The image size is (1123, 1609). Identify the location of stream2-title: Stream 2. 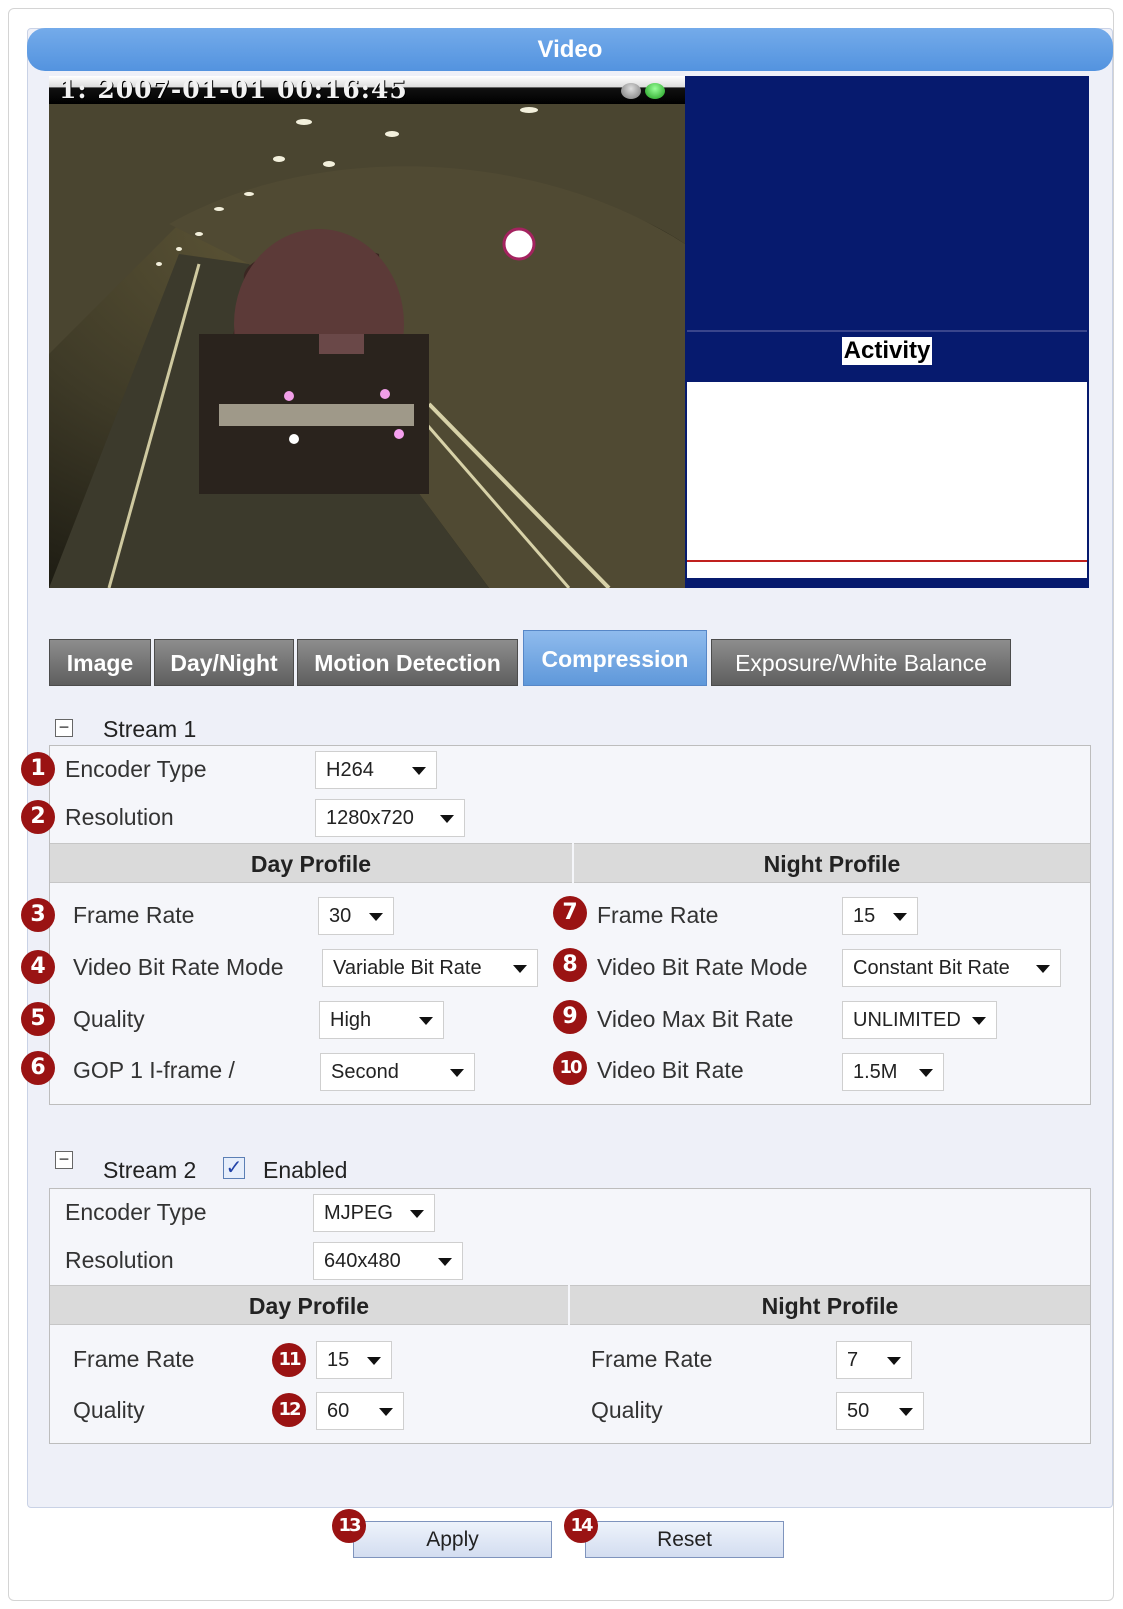
(150, 1170).